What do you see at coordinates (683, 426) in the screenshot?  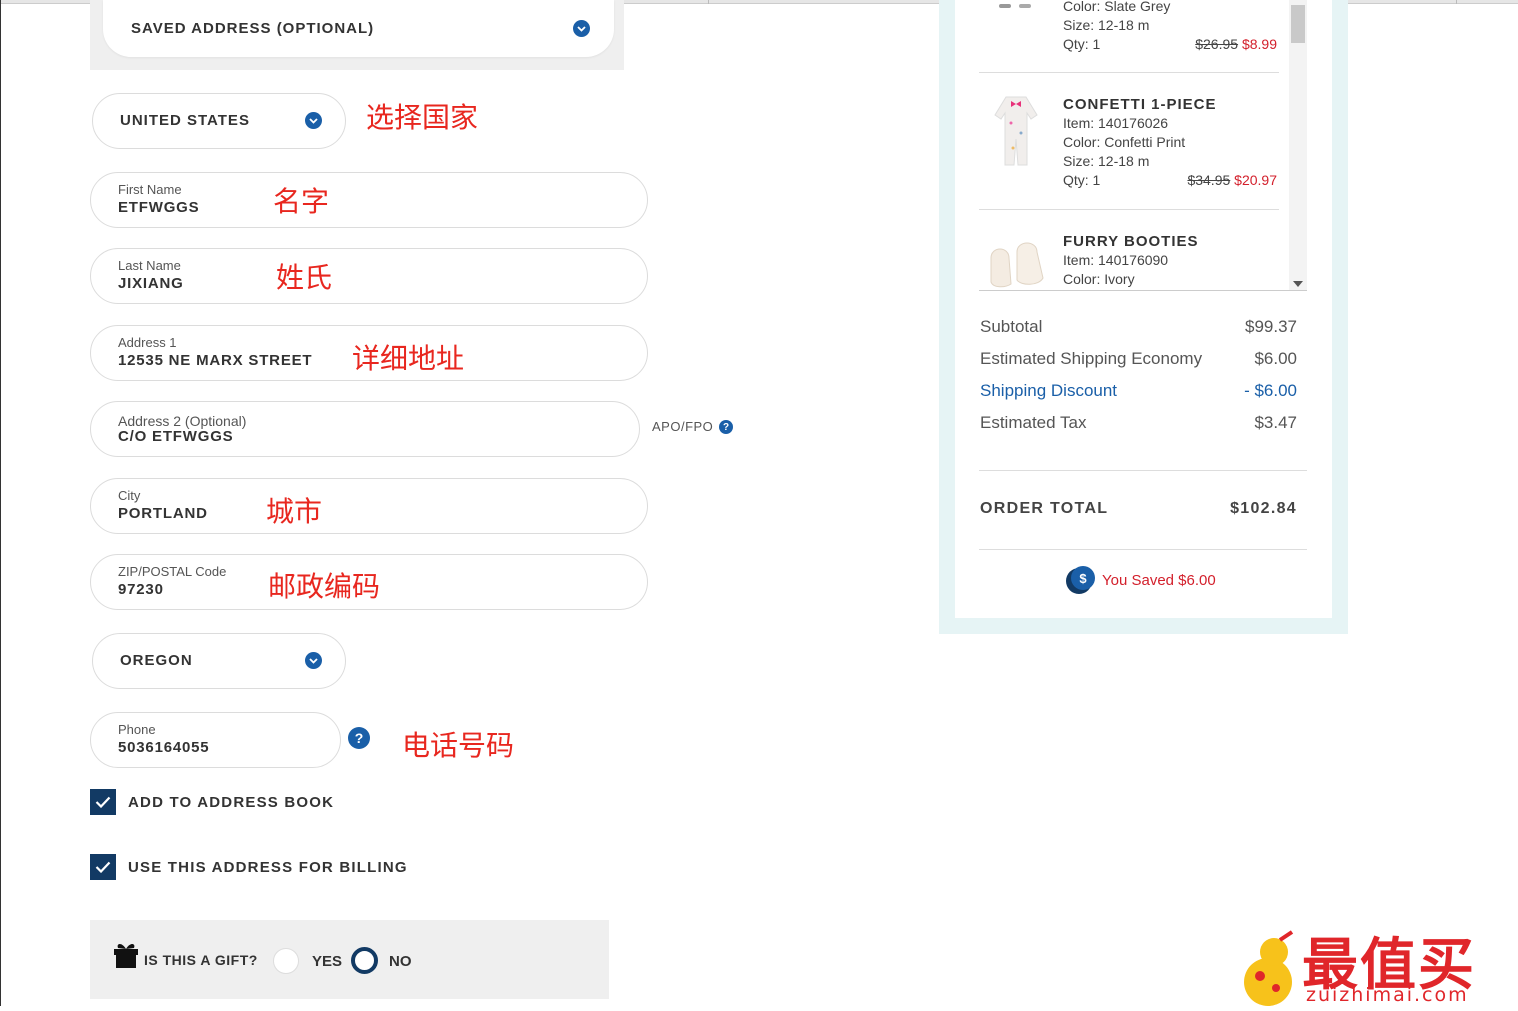 I see `apo-fpo-label: APO/FPO` at bounding box center [683, 426].